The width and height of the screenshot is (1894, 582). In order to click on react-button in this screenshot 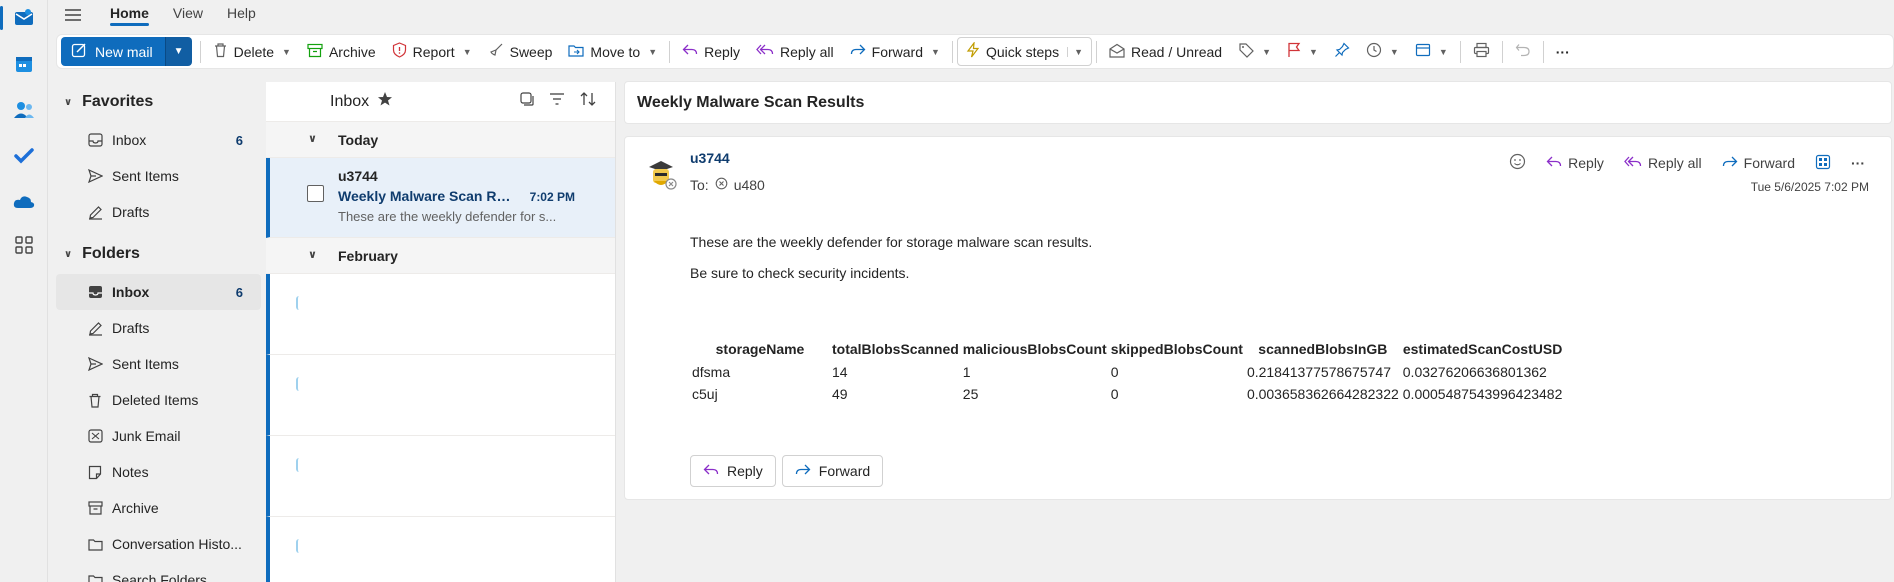, I will do `click(1517, 163)`.